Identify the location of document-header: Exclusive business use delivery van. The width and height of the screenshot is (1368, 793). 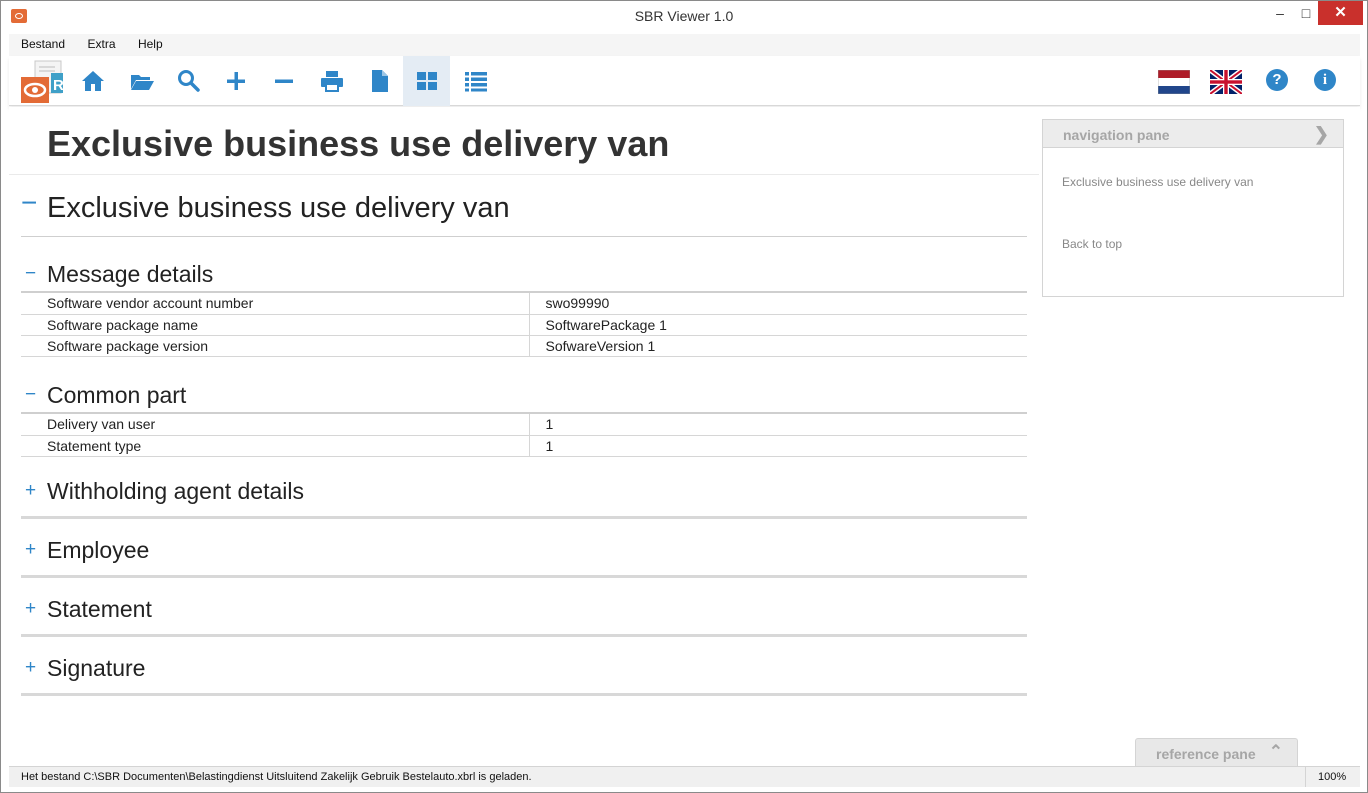
(524, 141).